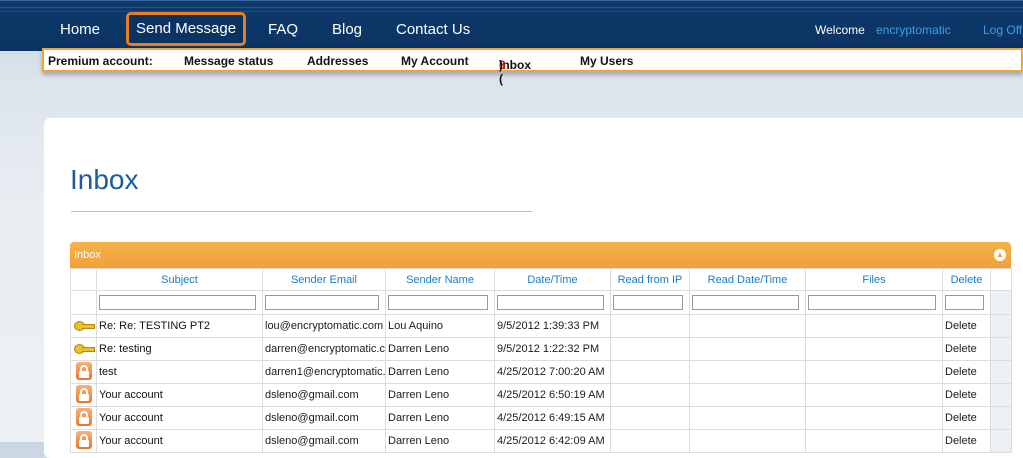  Describe the element at coordinates (177, 302) in the screenshot. I see `filter-subject-input` at that location.